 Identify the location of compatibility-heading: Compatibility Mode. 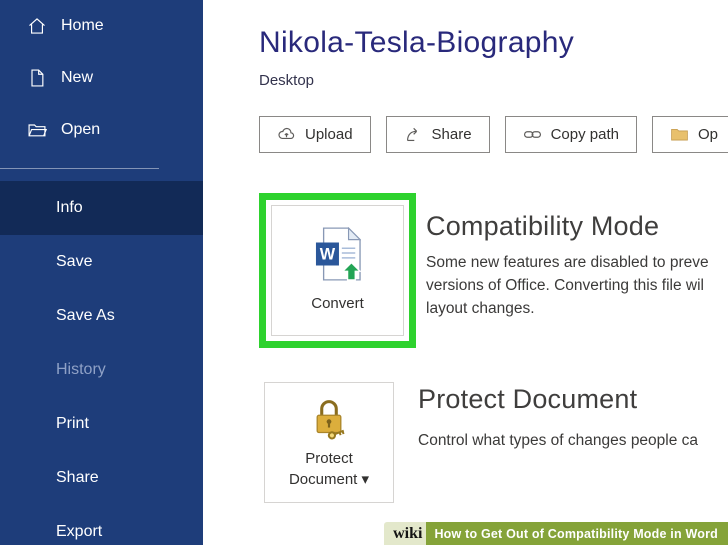
(543, 226).